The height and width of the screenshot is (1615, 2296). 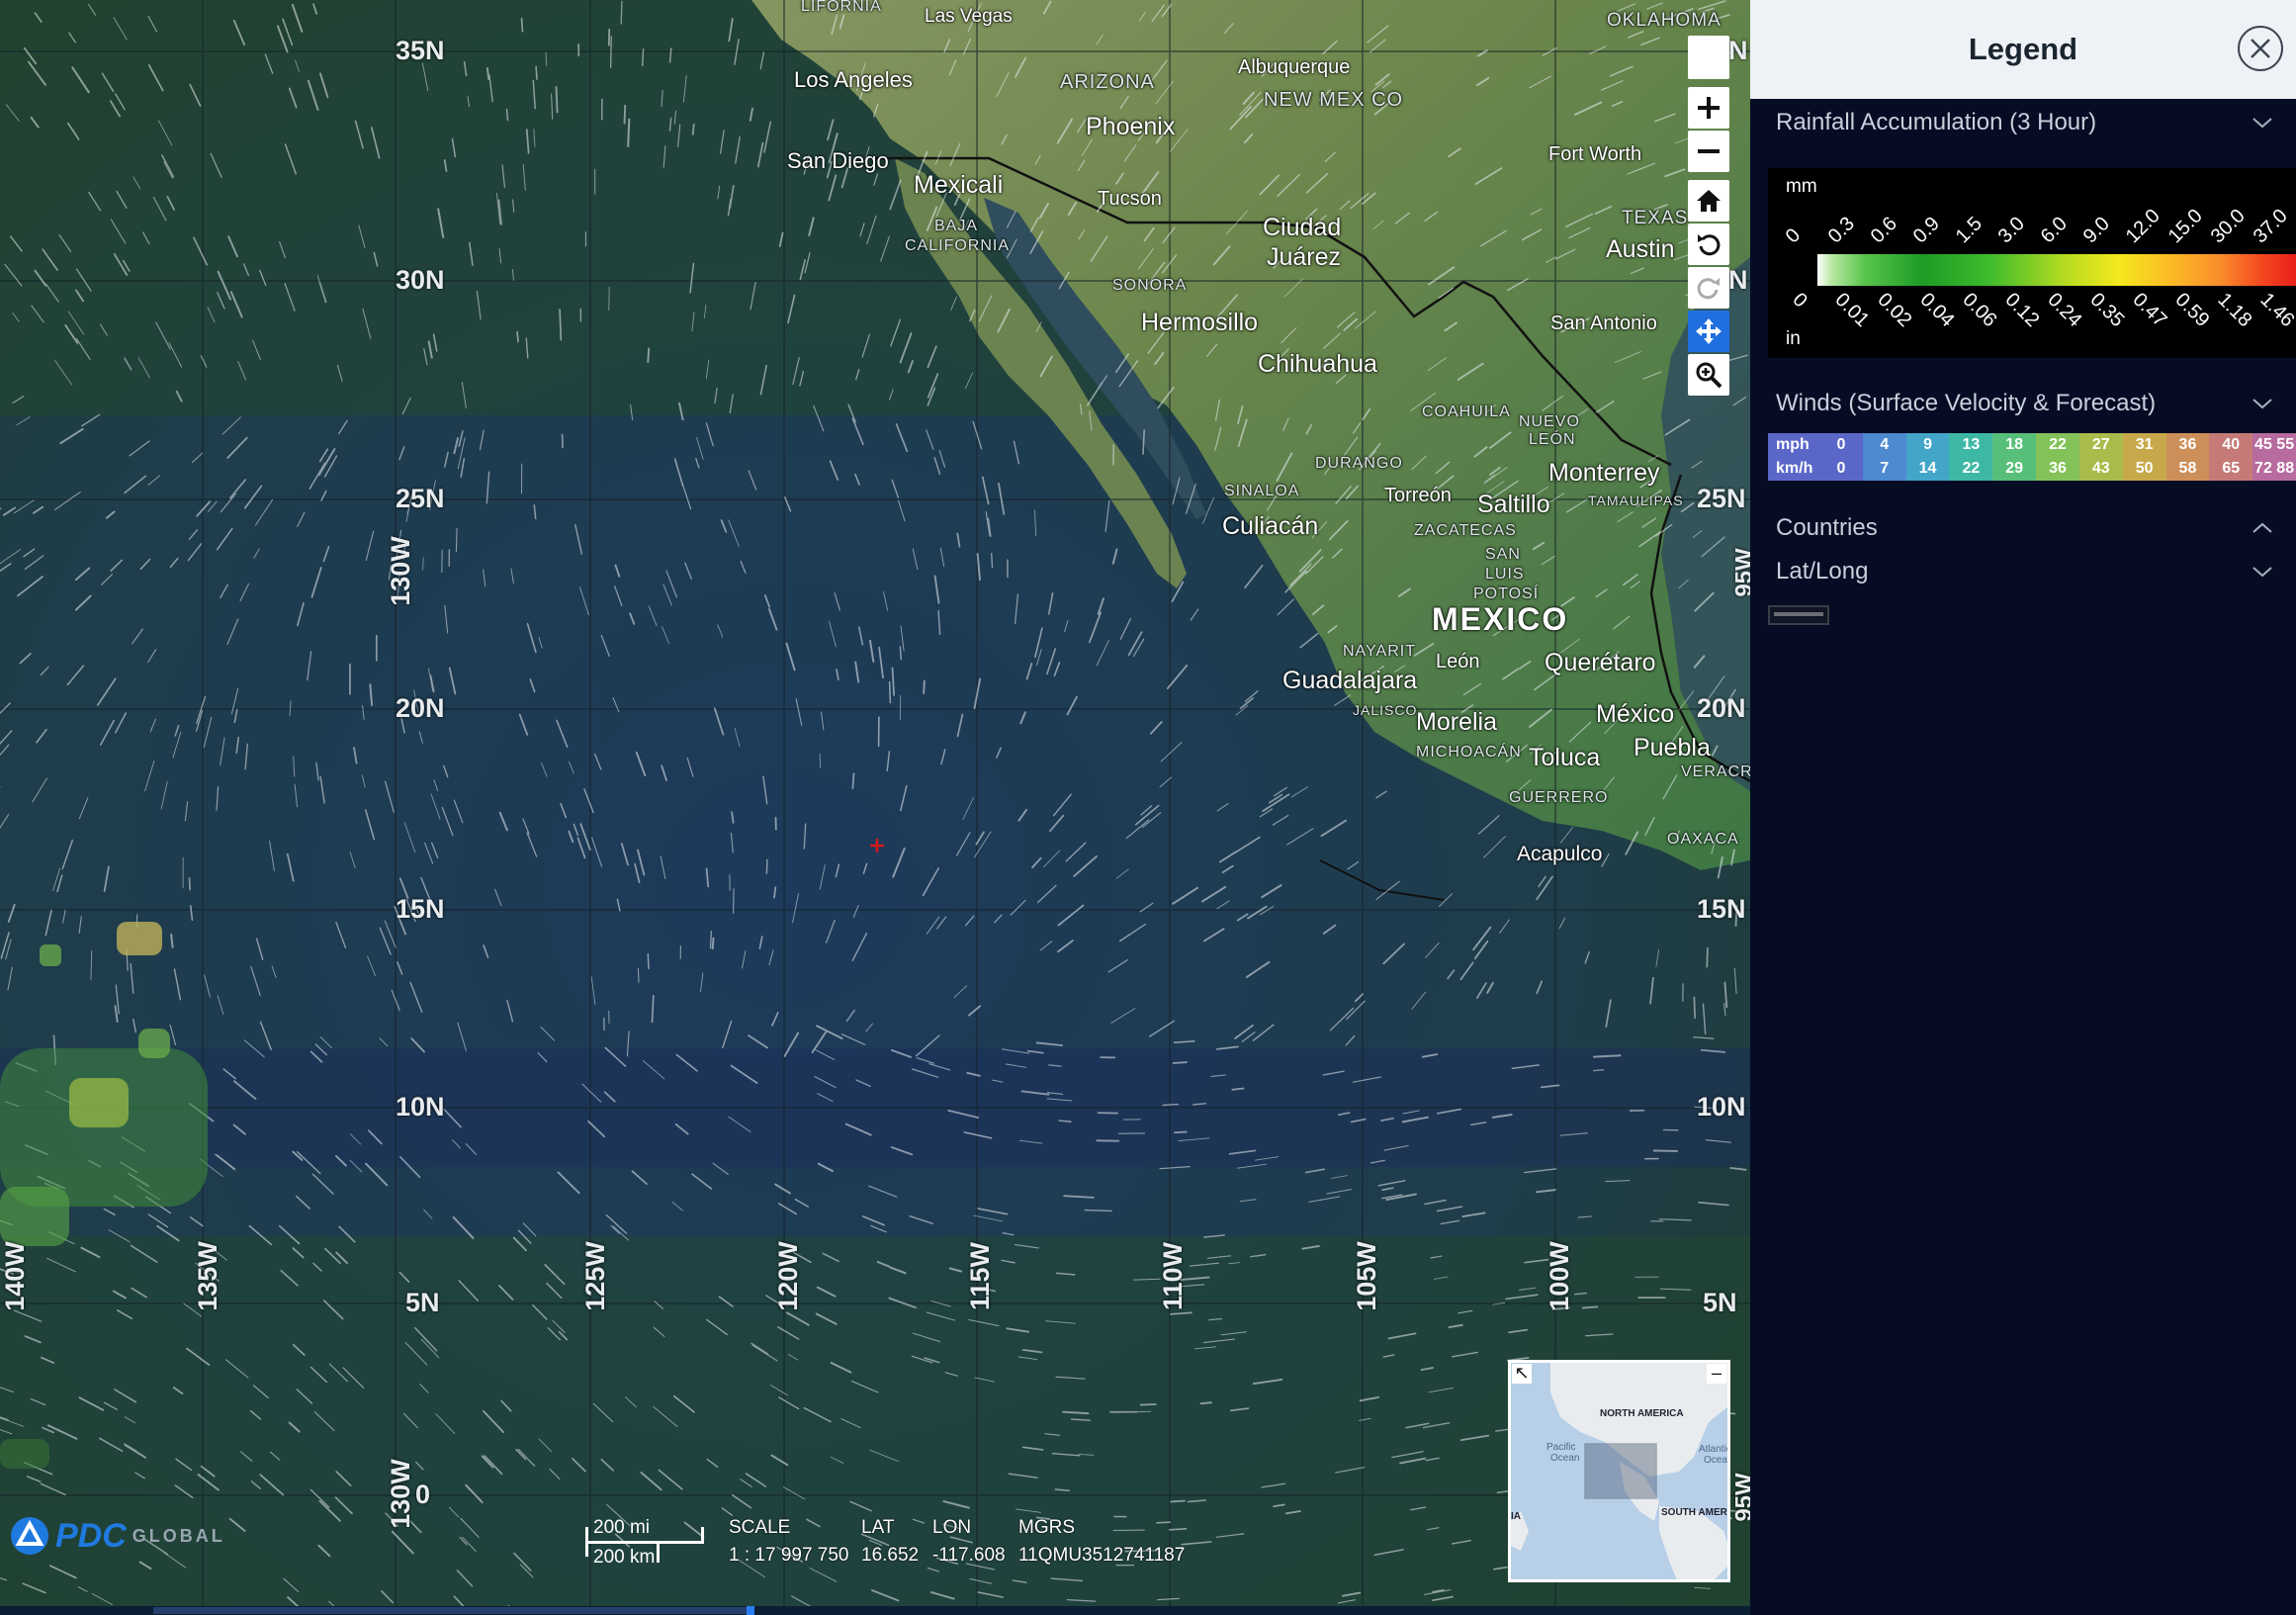 What do you see at coordinates (2187, 469) in the screenshot?
I see `wind-kmh-cell: 58` at bounding box center [2187, 469].